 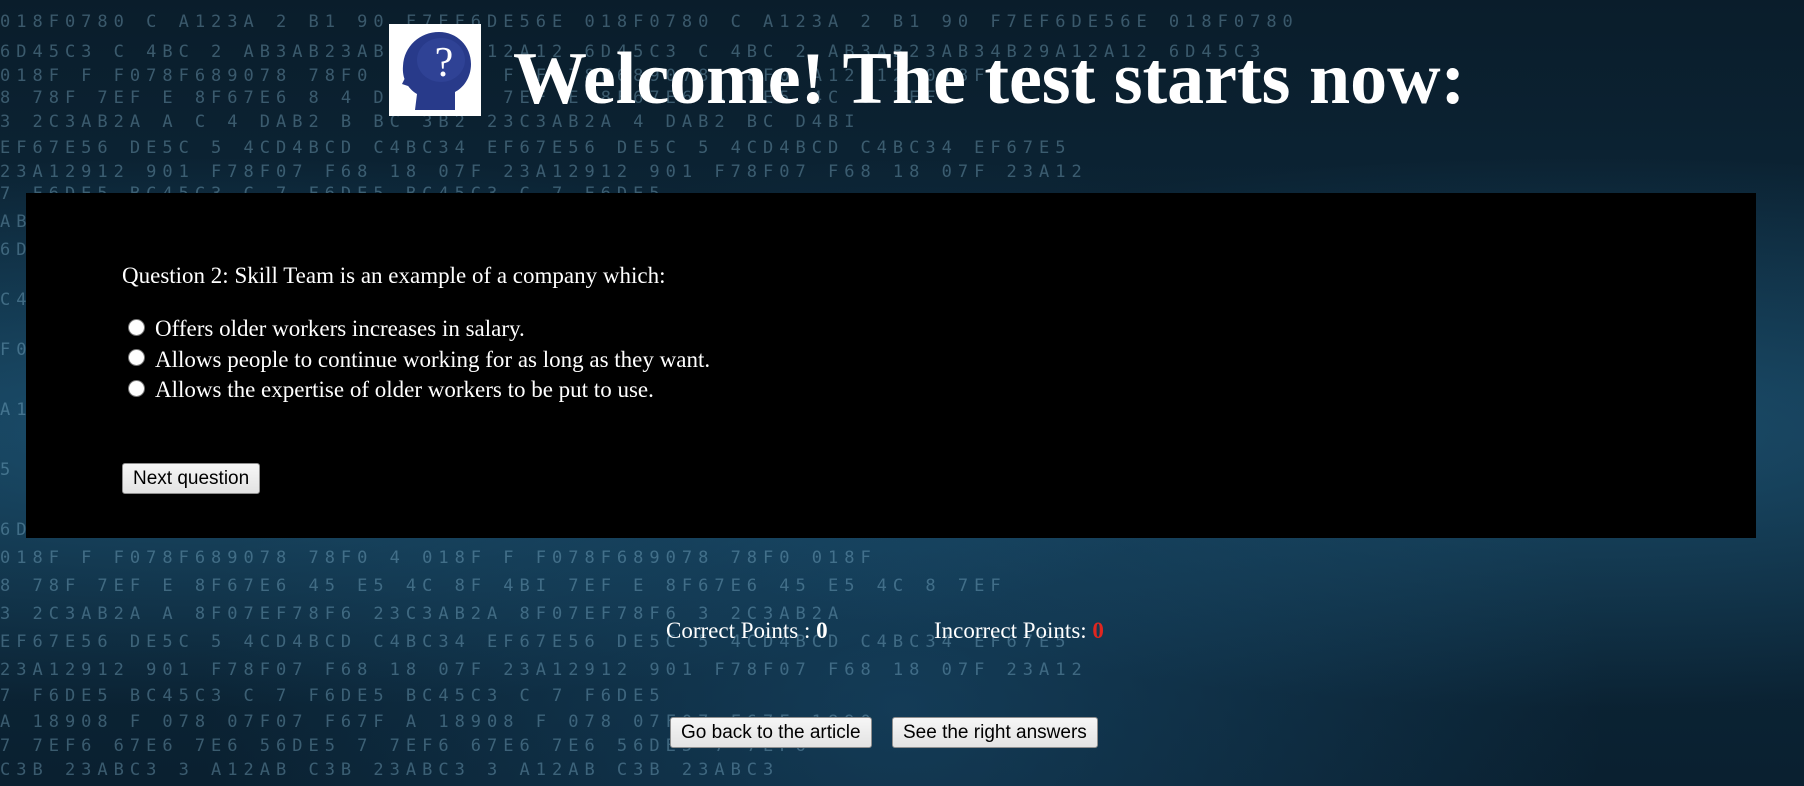 I want to click on incorrect-points-value: 0, so click(x=1098, y=630).